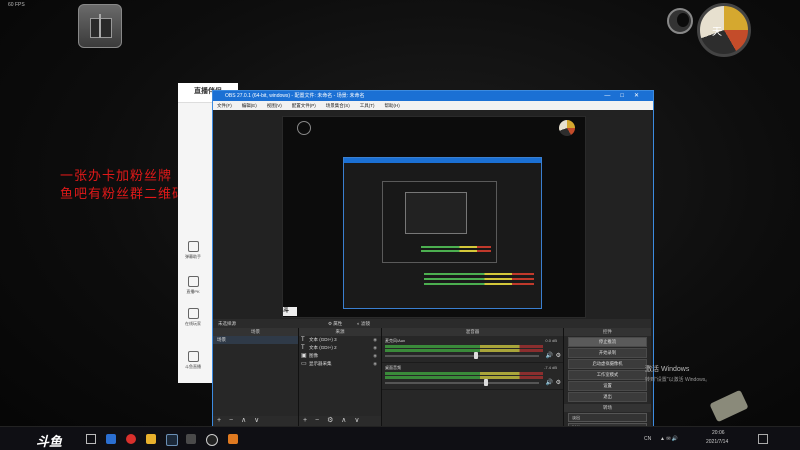 The image size is (800, 450). What do you see at coordinates (256, 377) in the screenshot?
I see `scenes-dock: 场景 场景 + − ∧ ∨` at bounding box center [256, 377].